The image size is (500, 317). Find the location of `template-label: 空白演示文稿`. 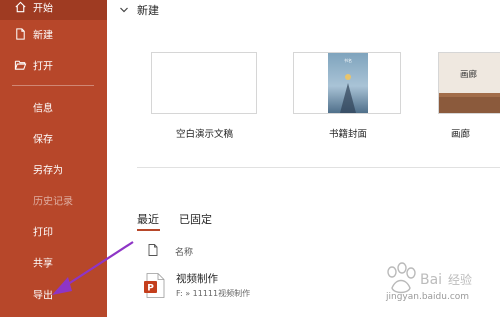

template-label: 空白演示文稿 is located at coordinates (205, 134).